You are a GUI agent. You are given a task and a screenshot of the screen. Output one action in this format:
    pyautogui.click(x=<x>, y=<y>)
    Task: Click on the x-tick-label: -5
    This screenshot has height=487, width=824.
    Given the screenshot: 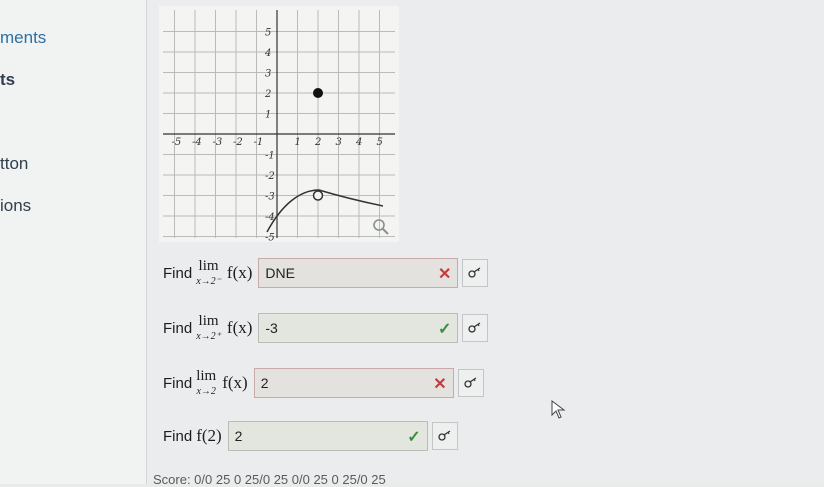 What is the action you would take?
    pyautogui.click(x=177, y=142)
    